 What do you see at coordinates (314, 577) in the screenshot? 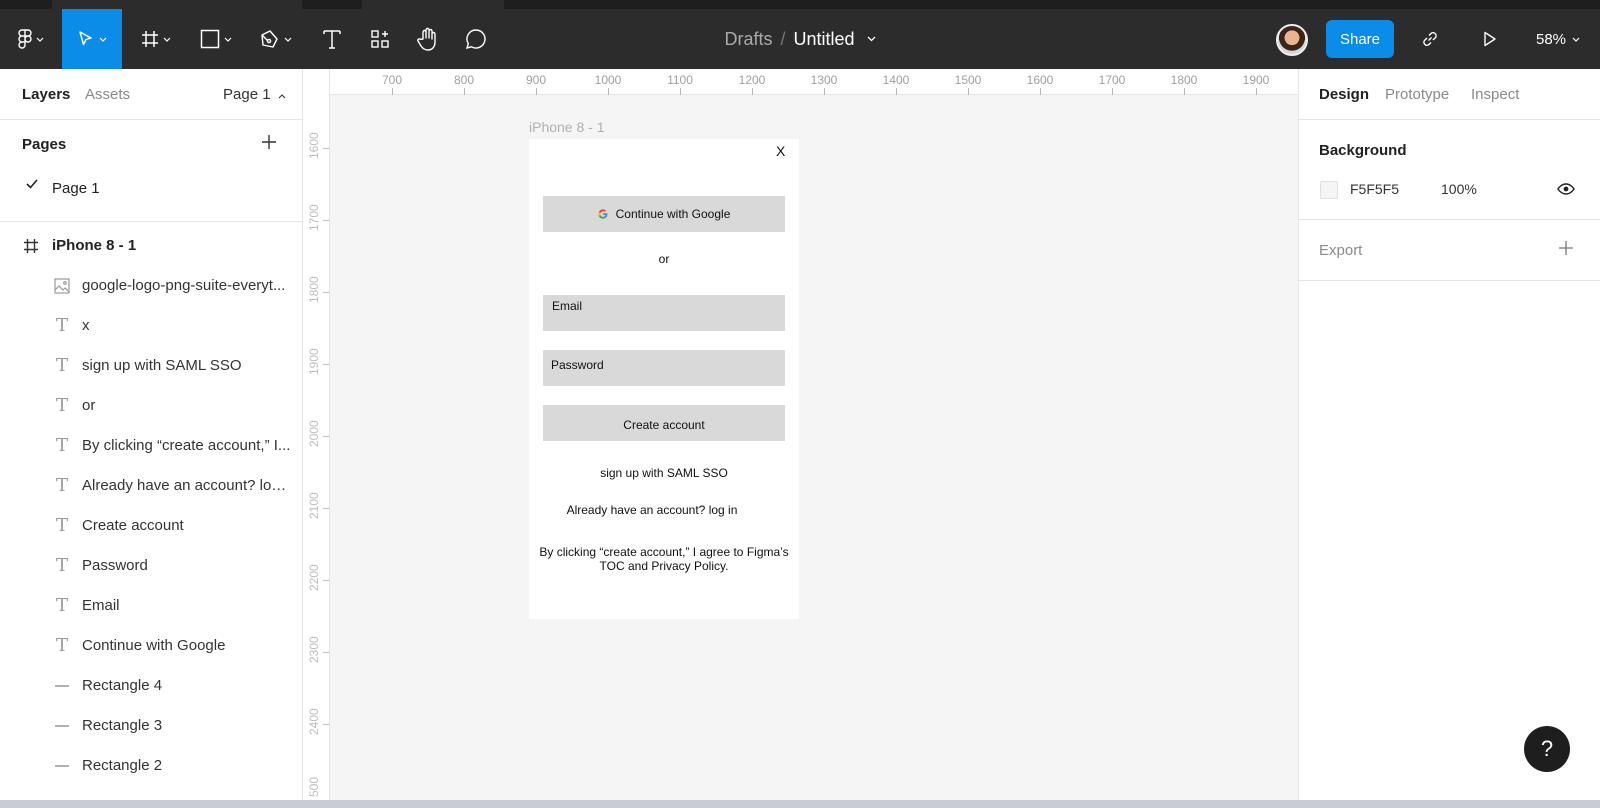
I see `ruler-tick-label: 2200` at bounding box center [314, 577].